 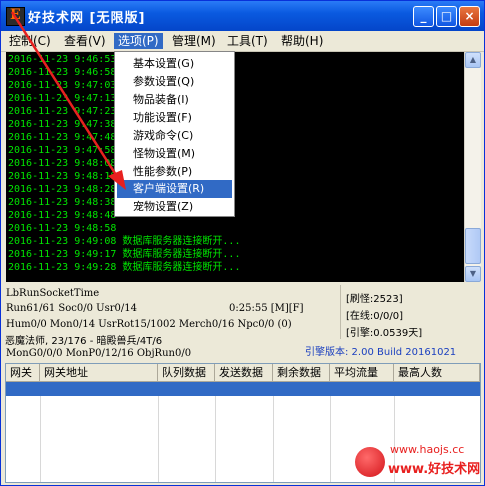 I want to click on close-button: ×, so click(x=469, y=16).